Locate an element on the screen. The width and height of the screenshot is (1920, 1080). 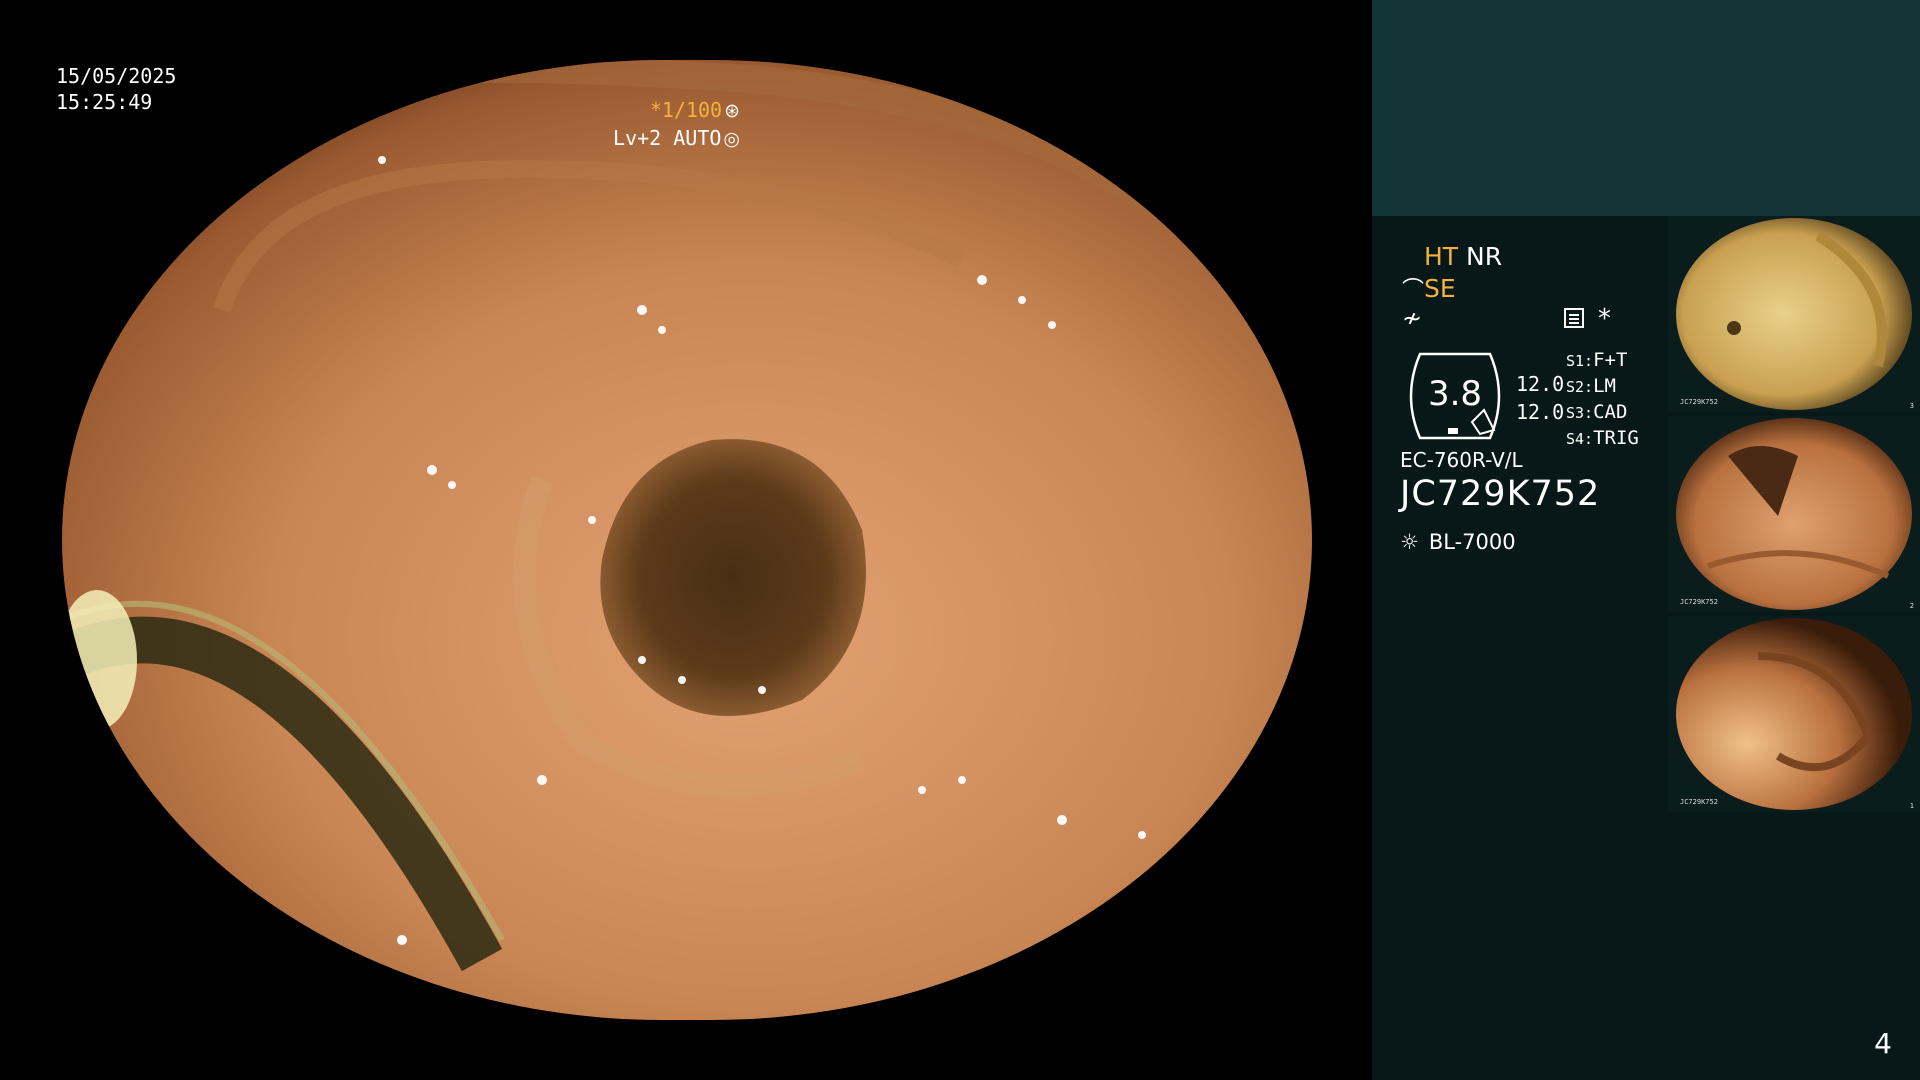
gauge-value: 3.8 is located at coordinates (1455, 394).